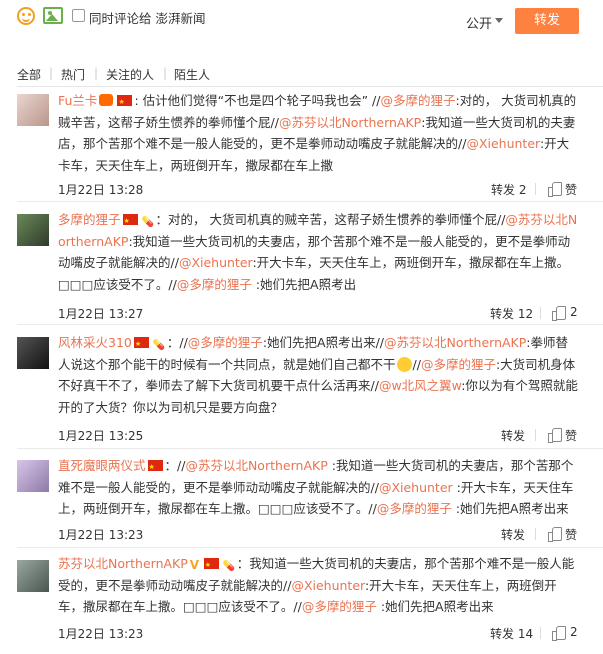  What do you see at coordinates (511, 633) in the screenshot?
I see `repost-action: 转发 14` at bounding box center [511, 633].